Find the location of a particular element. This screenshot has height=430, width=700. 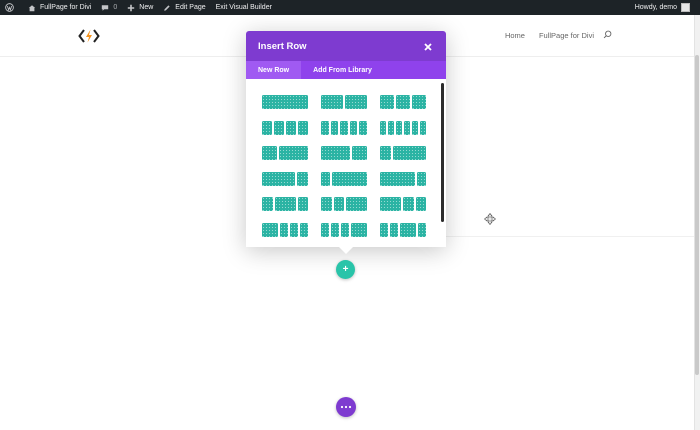

insert-row-modal: Insert Row New Row Add From Library is located at coordinates (346, 142).